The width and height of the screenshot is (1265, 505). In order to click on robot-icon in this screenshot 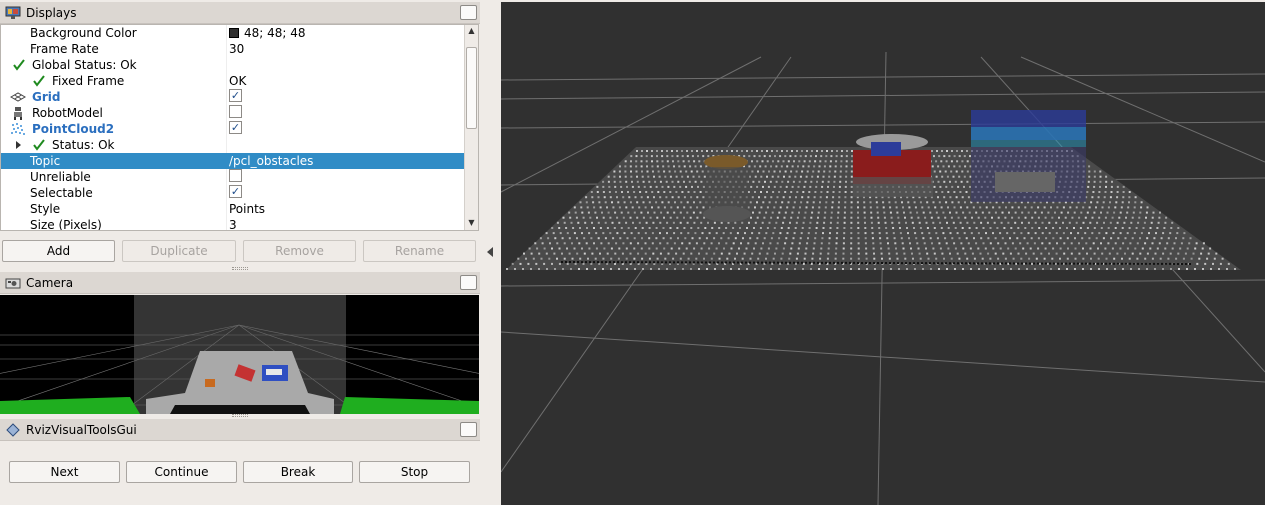, I will do `click(18, 113)`.